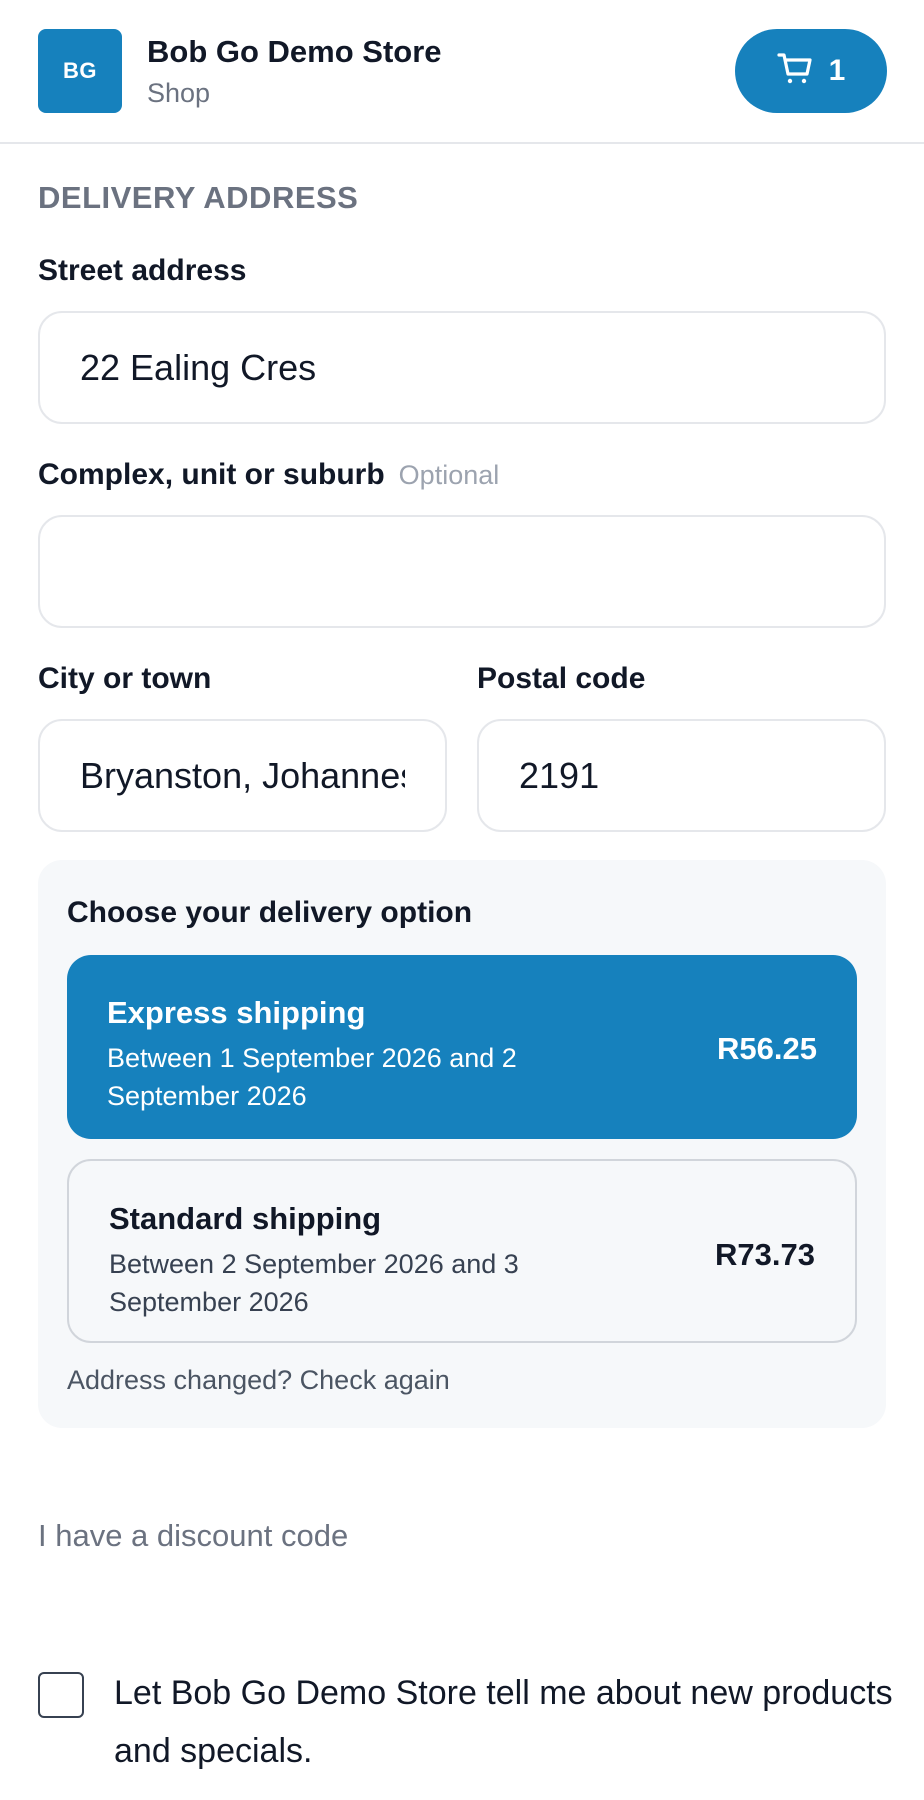  I want to click on complex-input, so click(462, 571).